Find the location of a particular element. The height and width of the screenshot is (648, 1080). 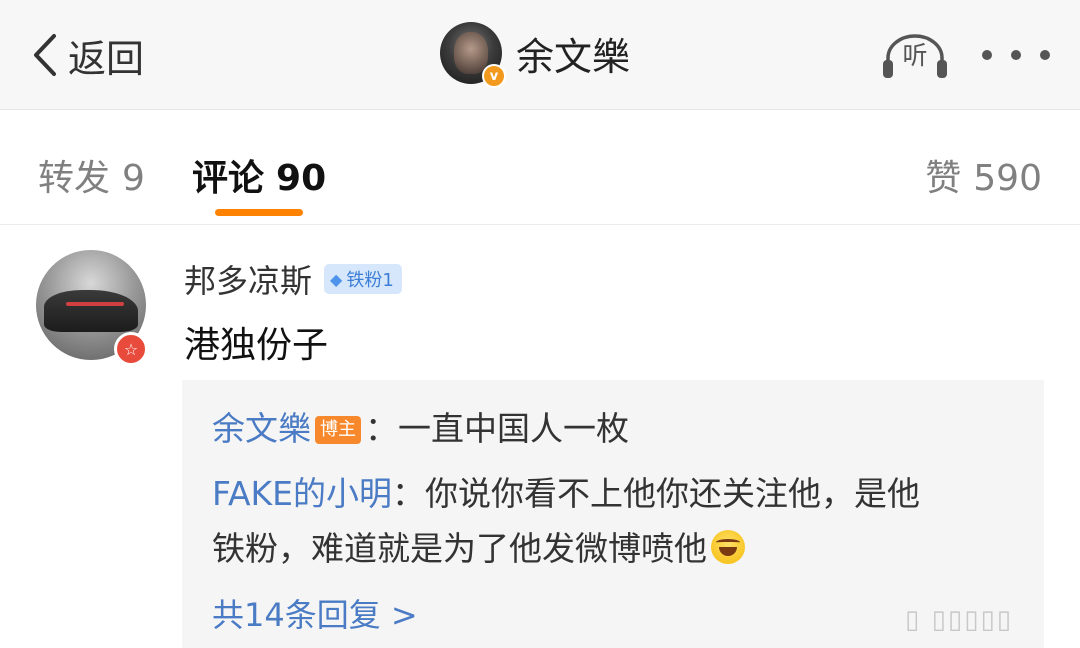

tab-comments-label: 评论 is located at coordinates (228, 178).